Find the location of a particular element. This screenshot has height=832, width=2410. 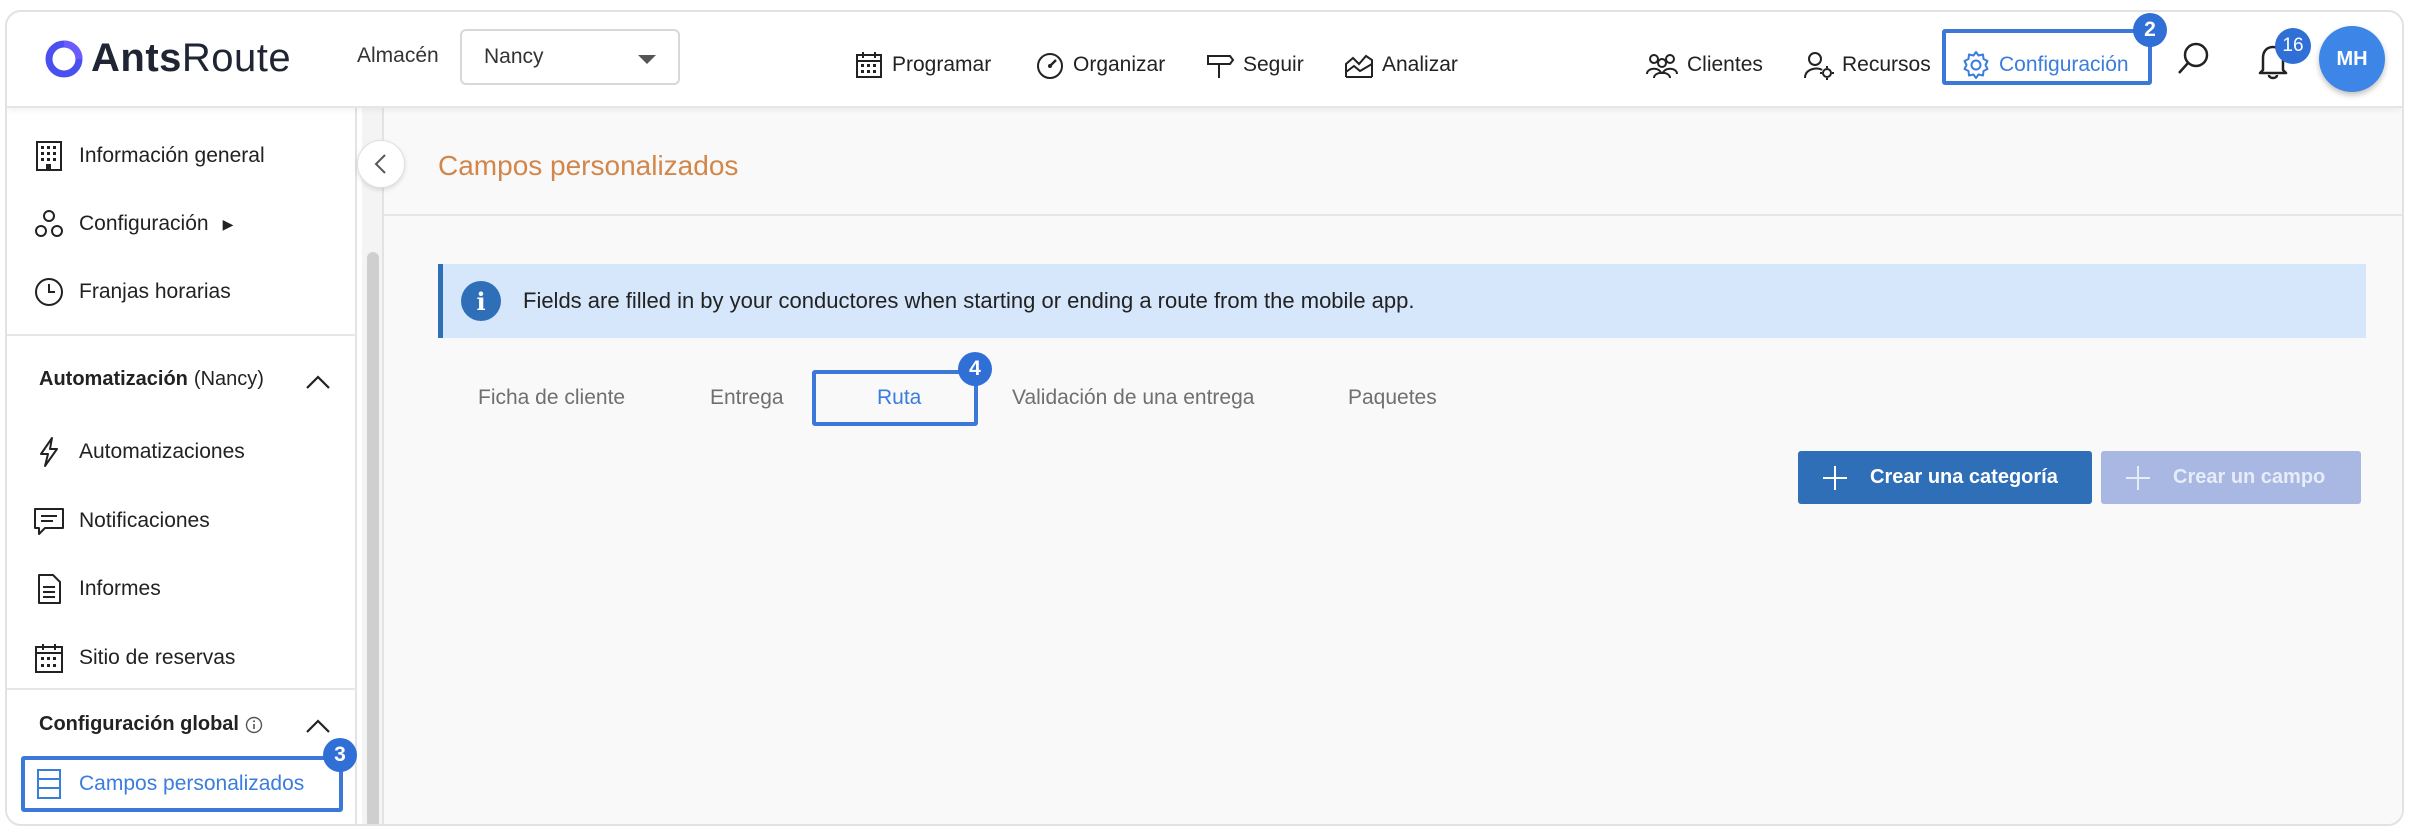

cluster-icon is located at coordinates (49, 223).